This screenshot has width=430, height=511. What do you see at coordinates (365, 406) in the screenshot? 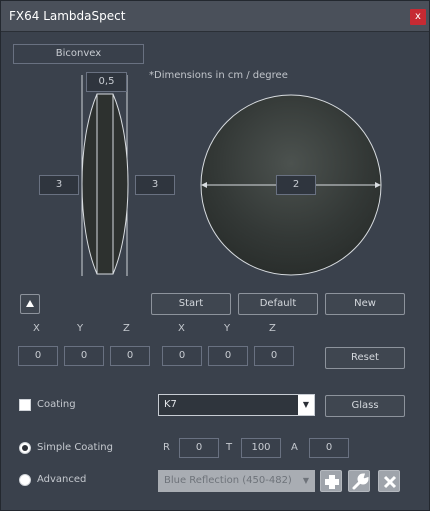
I see `glass-button: Glass` at bounding box center [365, 406].